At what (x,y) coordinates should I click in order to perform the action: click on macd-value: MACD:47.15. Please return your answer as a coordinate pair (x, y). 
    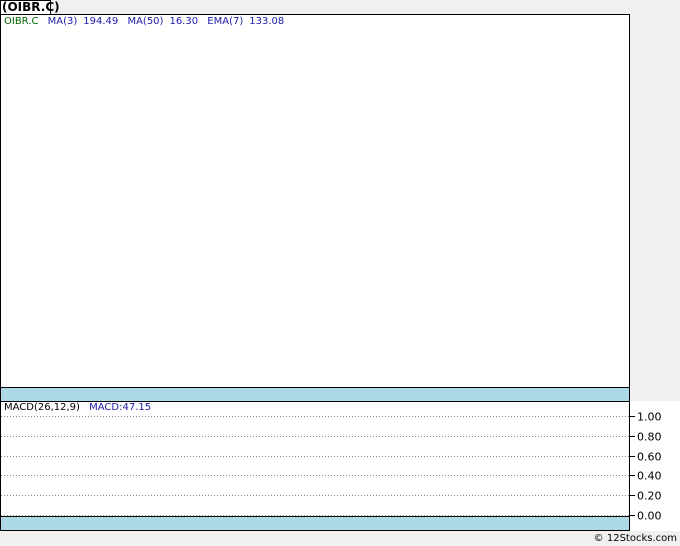
    Looking at the image, I should click on (120, 407).